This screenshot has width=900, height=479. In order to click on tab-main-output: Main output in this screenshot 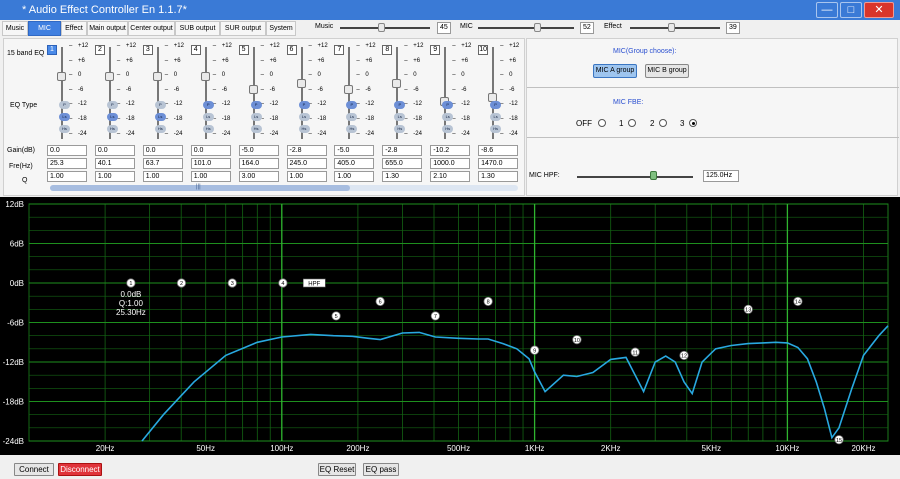, I will do `click(107, 28)`.